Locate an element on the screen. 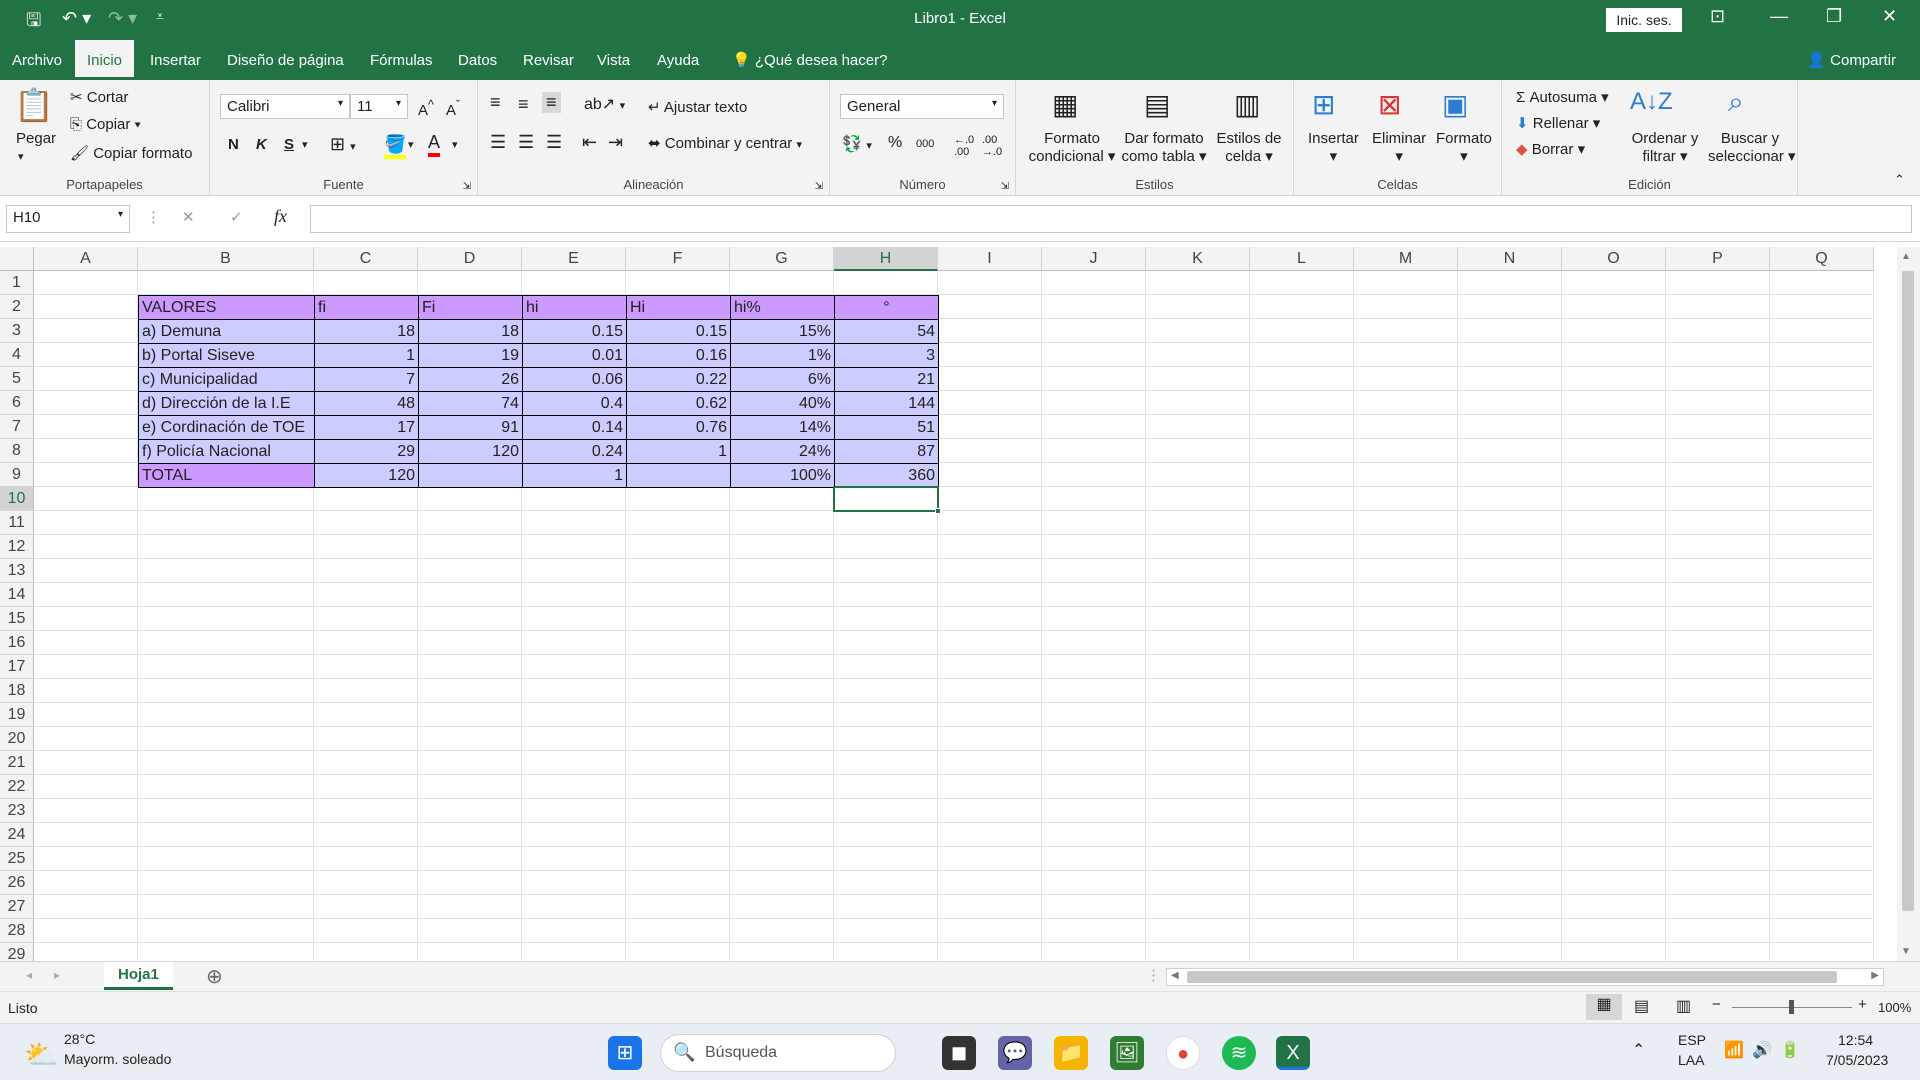 The image size is (1920, 1080). cell-c17 is located at coordinates (366, 667).